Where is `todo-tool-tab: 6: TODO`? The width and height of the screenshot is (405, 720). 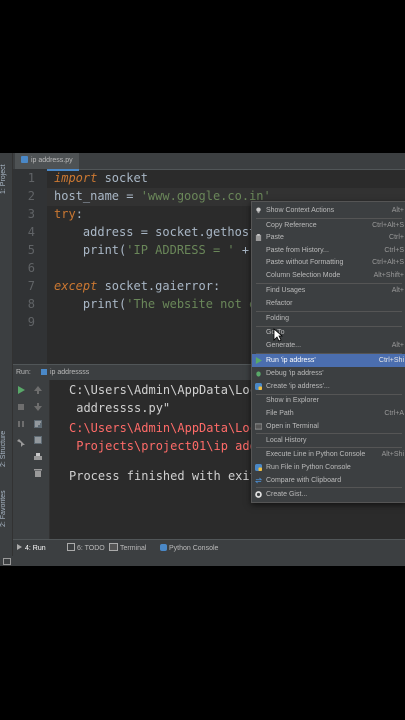 todo-tool-tab: 6: TODO is located at coordinates (86, 548).